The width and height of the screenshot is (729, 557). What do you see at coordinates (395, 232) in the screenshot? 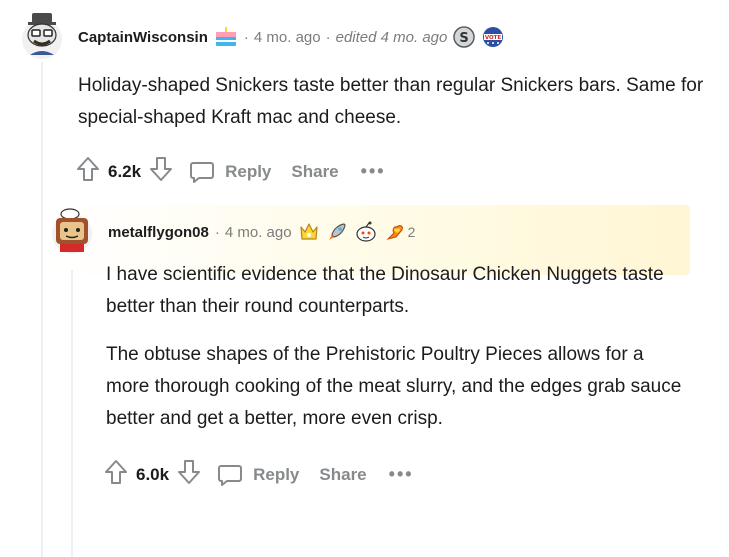
I see `heart-hand-award-icon` at bounding box center [395, 232].